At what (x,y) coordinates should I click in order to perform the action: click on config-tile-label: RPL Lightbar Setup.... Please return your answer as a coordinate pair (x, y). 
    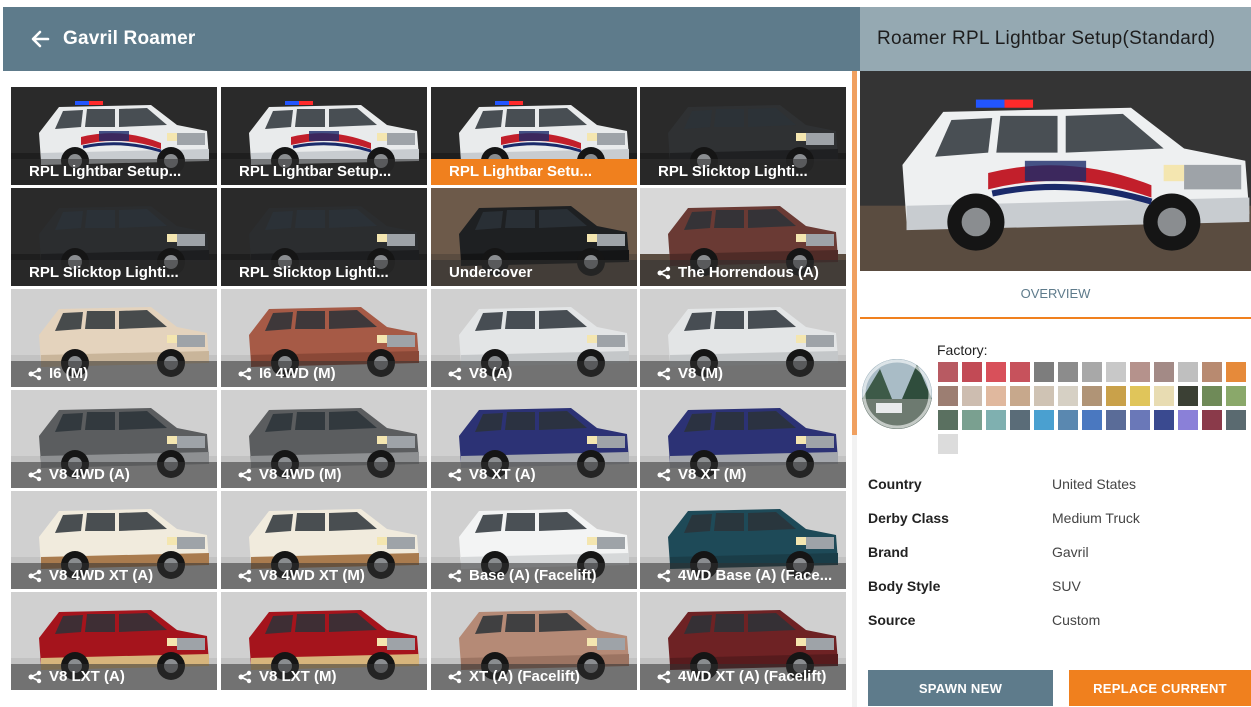
    Looking at the image, I should click on (315, 171).